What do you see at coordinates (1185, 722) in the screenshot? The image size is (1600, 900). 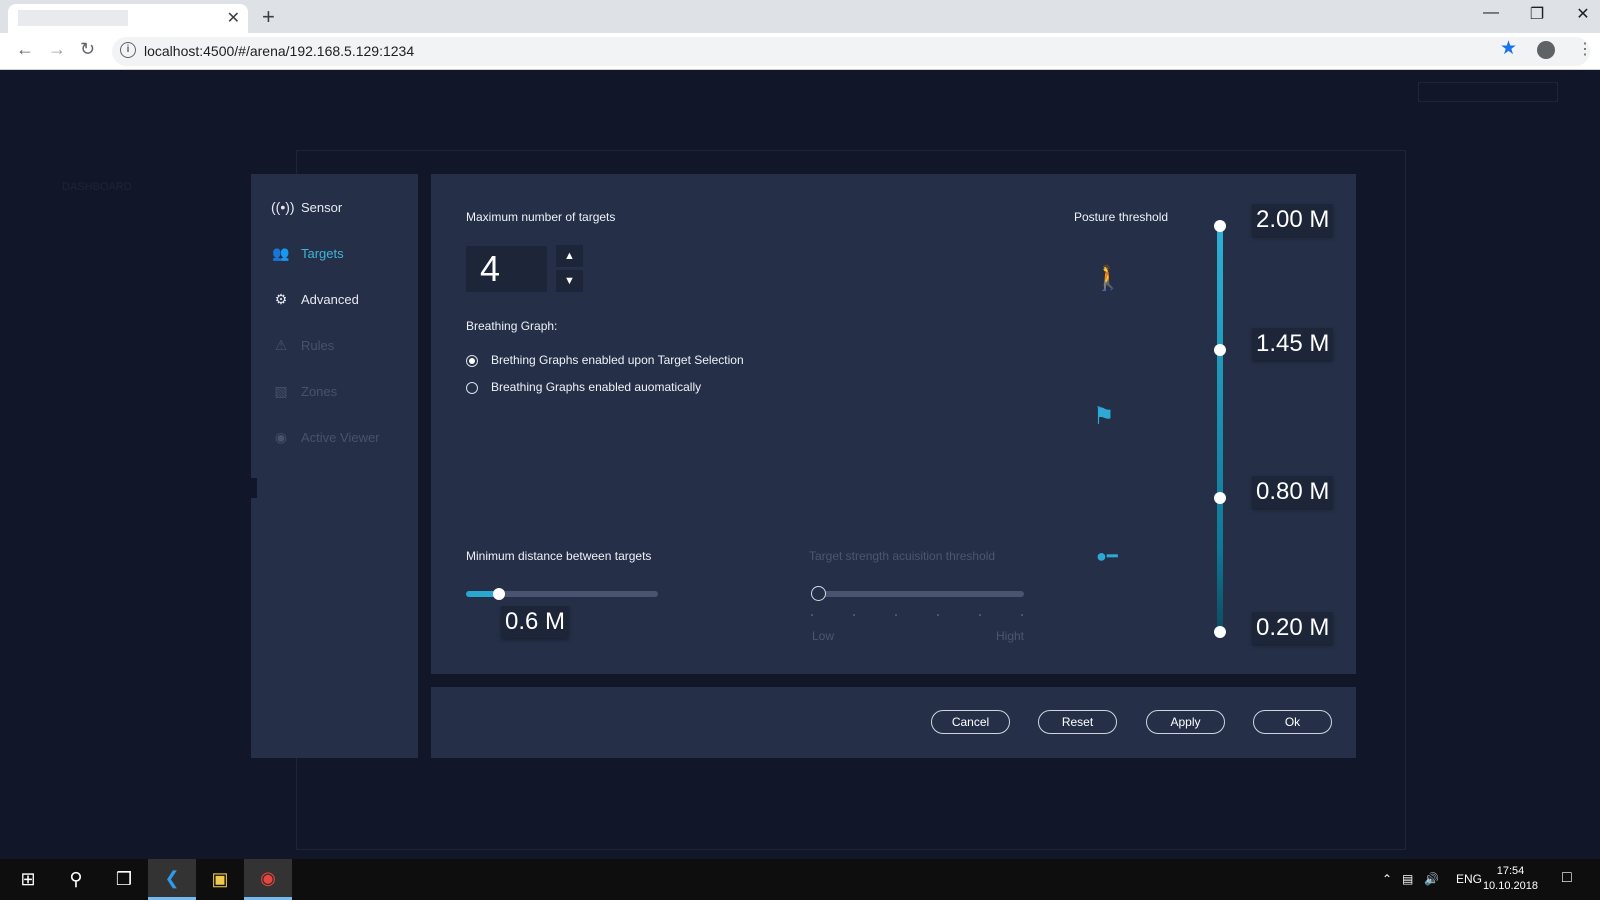 I see `apply-button: Apply` at bounding box center [1185, 722].